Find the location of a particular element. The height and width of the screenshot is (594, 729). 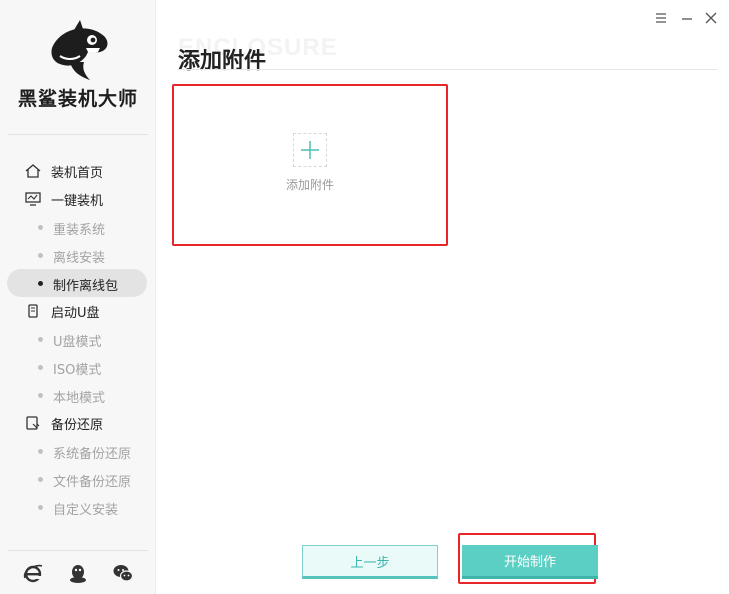

home-icon is located at coordinates (33, 171).